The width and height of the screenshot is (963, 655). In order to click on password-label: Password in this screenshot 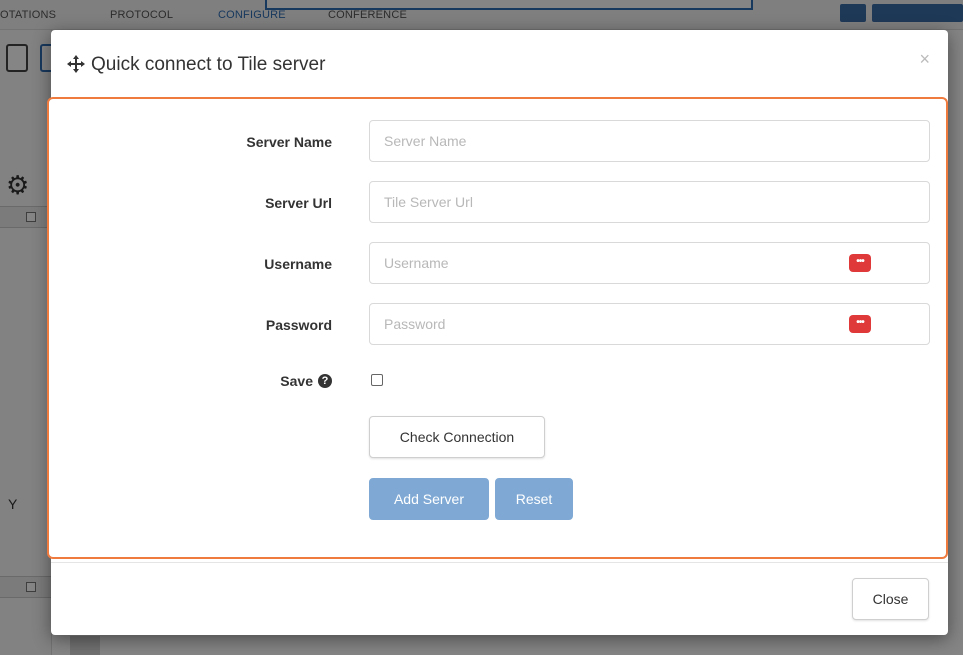, I will do `click(298, 325)`.